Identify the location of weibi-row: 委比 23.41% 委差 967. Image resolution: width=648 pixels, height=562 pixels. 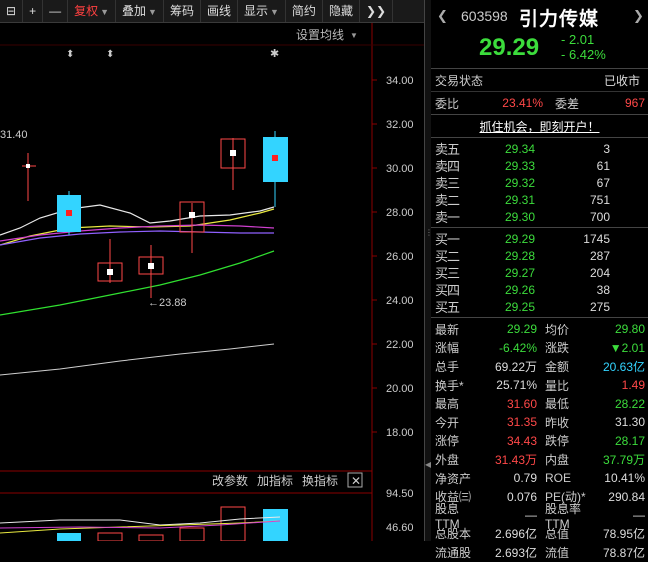
(540, 103).